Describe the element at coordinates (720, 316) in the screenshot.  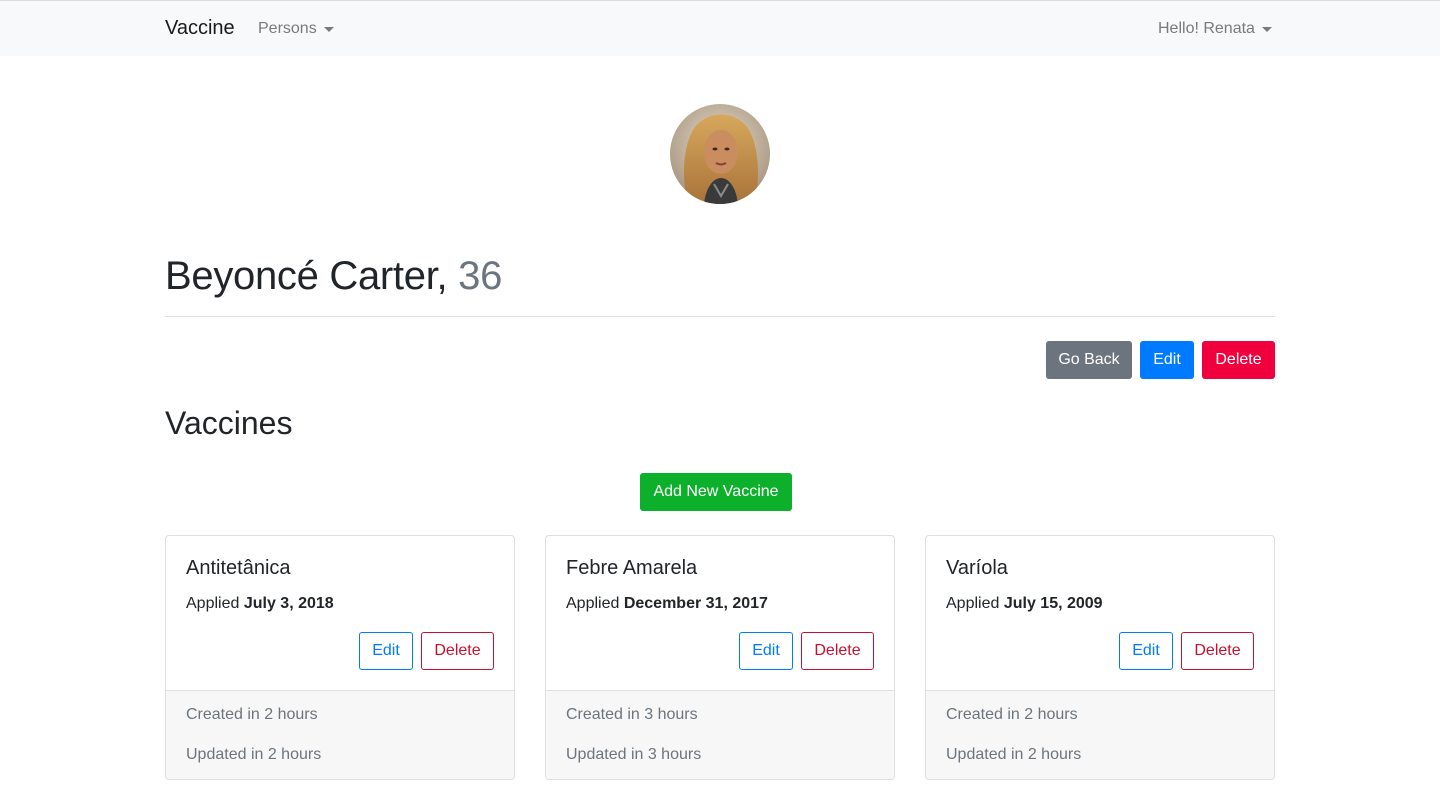
I see `divider` at that location.